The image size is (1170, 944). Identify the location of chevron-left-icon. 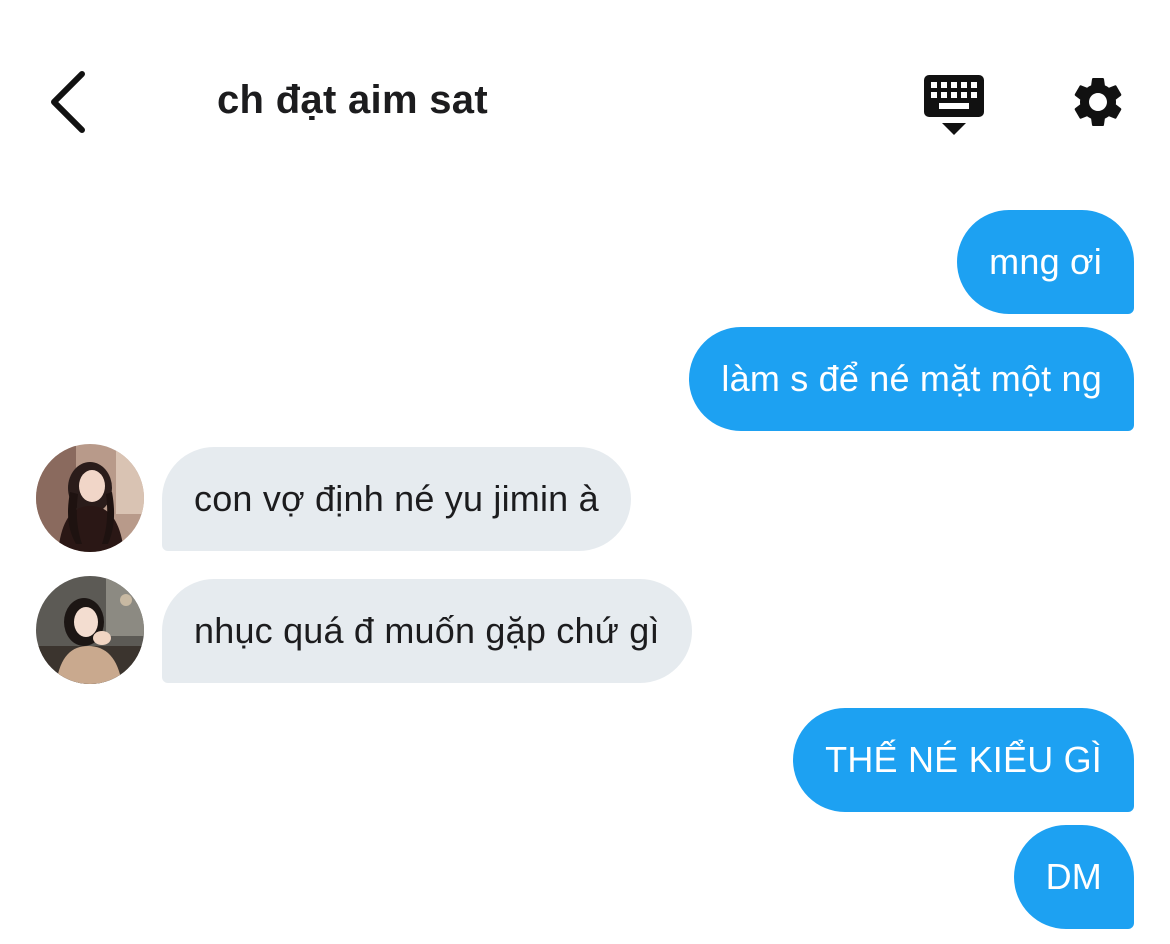
(68, 104).